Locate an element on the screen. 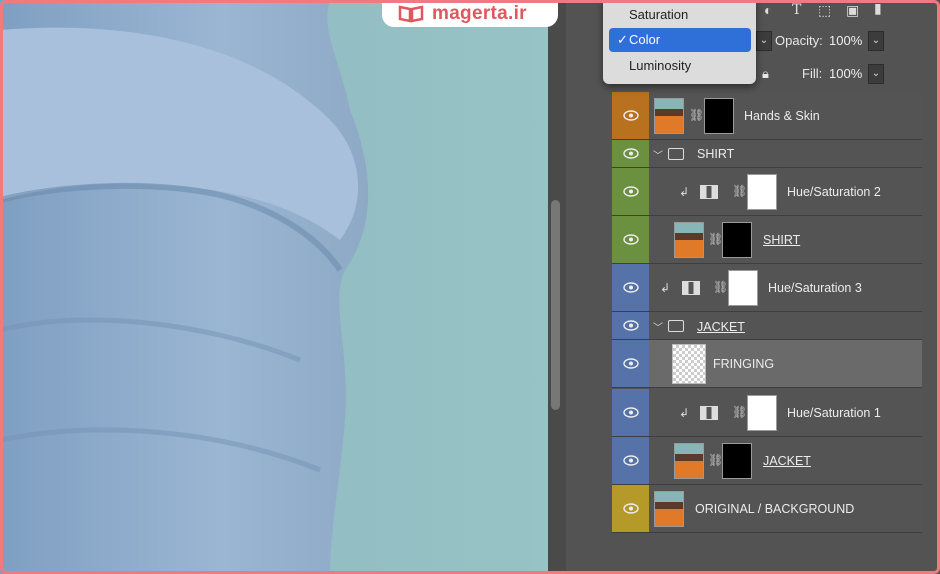  shape-filter-icon: ⬚ is located at coordinates (824, 10).